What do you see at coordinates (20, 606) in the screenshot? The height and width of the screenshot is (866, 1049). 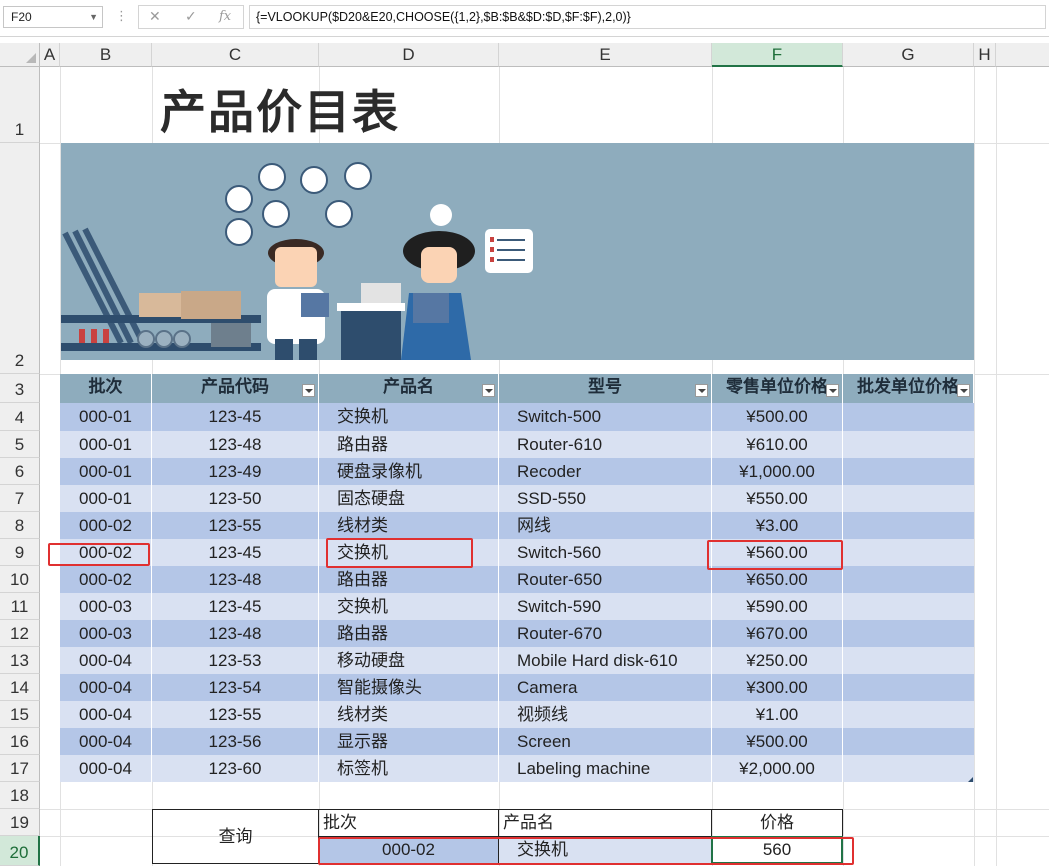 I see `row-header-11: 11` at bounding box center [20, 606].